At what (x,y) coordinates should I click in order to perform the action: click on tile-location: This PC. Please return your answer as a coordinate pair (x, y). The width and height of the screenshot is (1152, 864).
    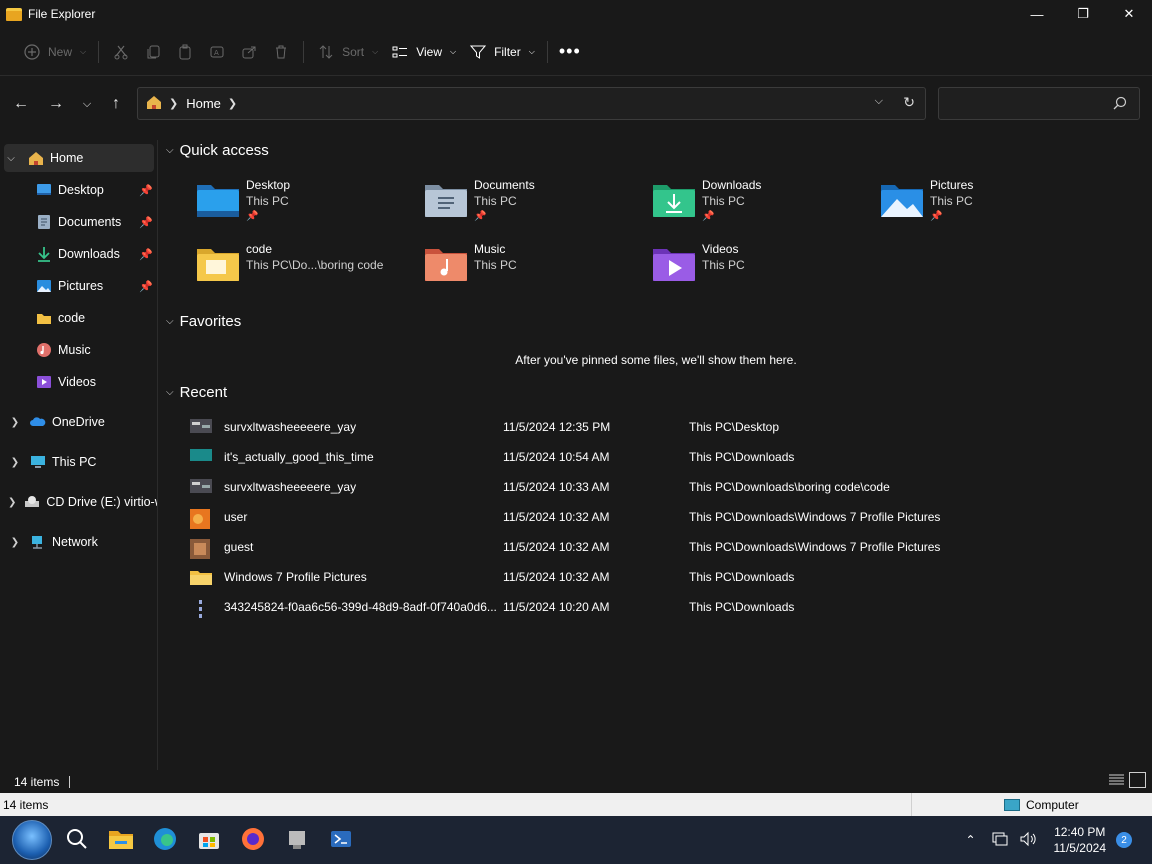
    Looking at the image, I should click on (723, 201).